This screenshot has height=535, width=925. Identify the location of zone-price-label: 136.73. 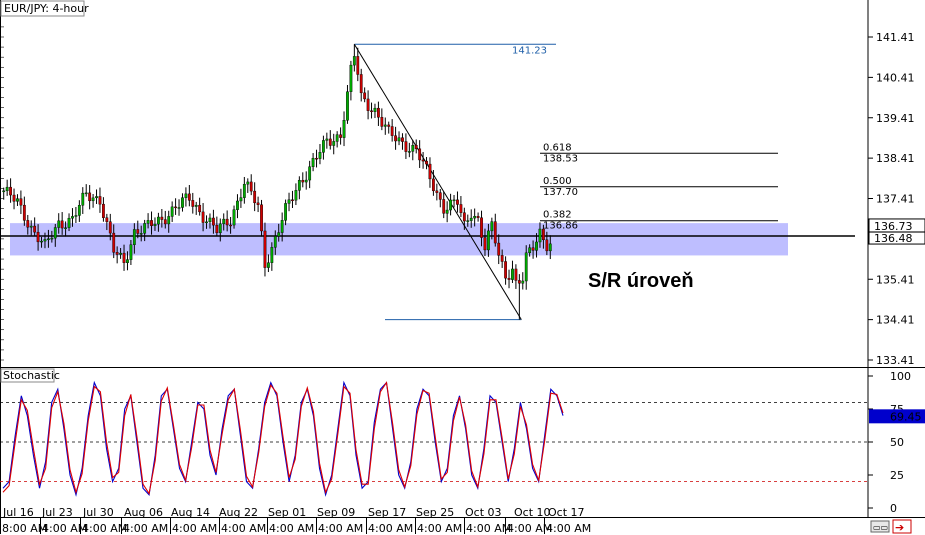
(893, 226).